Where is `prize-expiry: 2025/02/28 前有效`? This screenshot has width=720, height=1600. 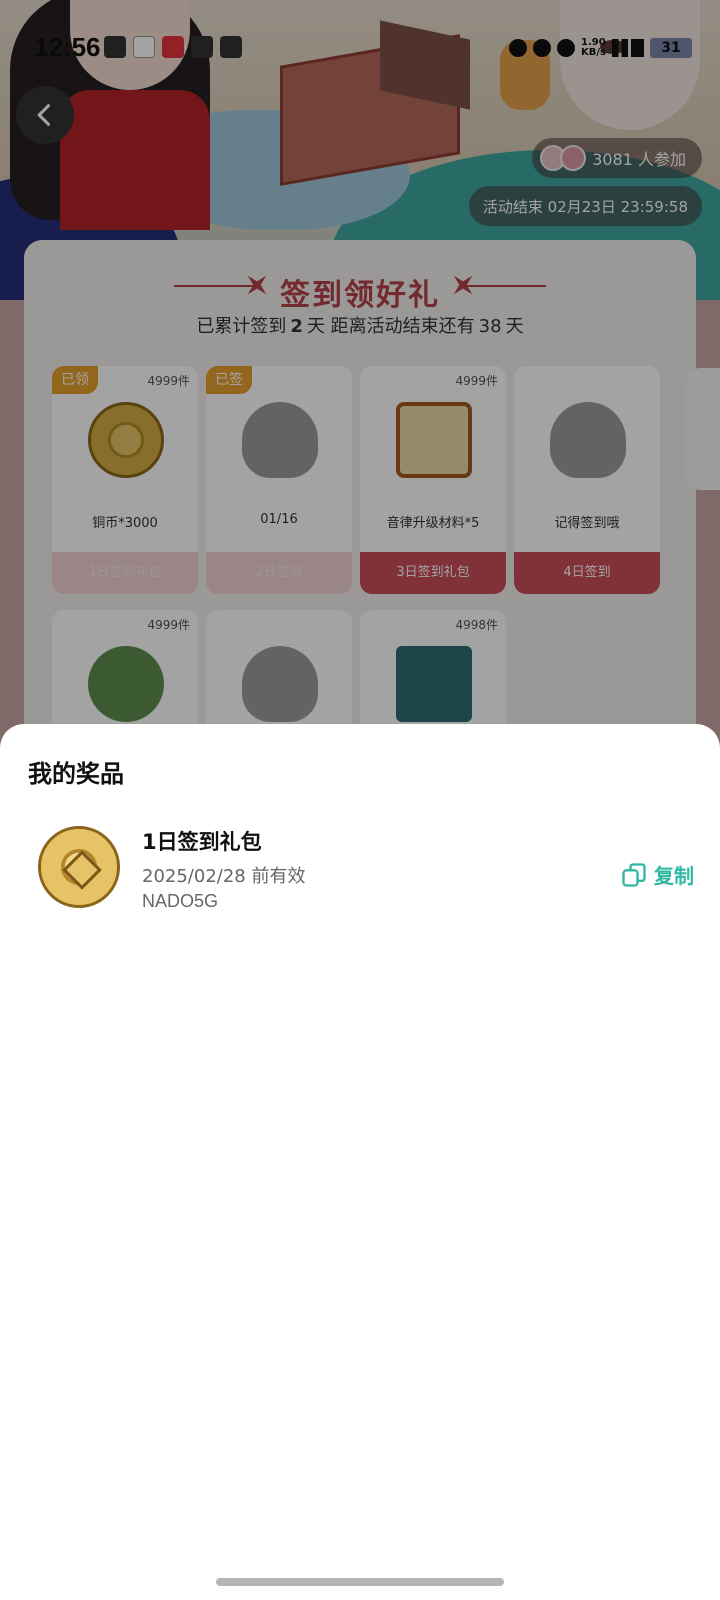 prize-expiry: 2025/02/28 前有效 is located at coordinates (224, 876).